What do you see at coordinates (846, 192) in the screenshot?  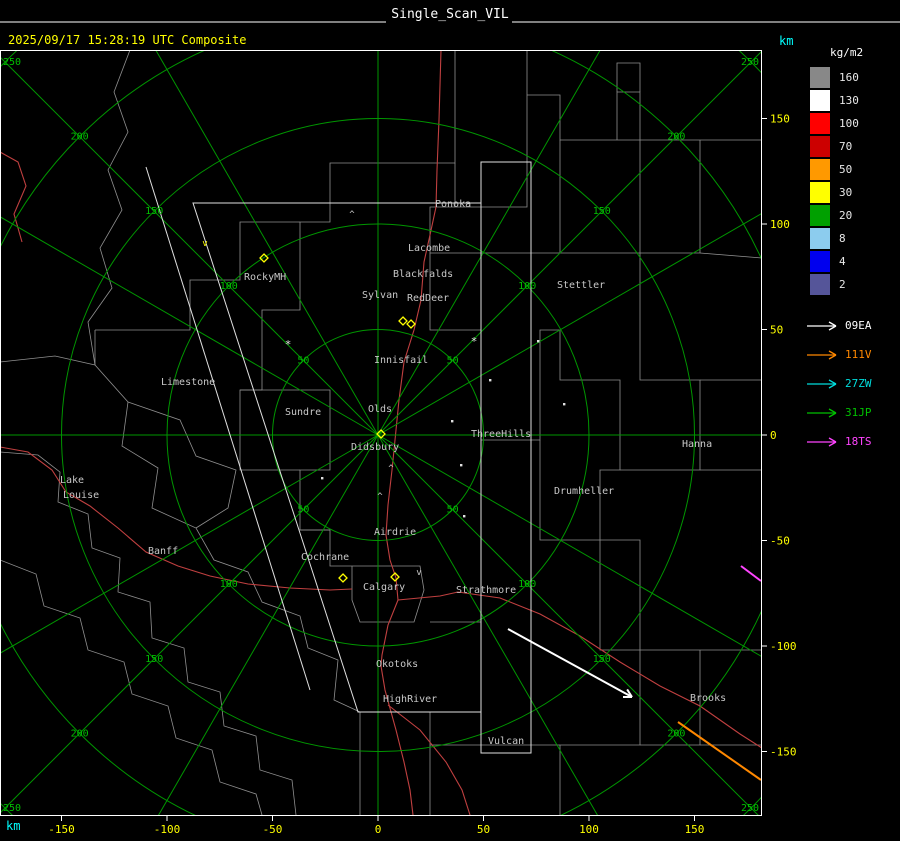 I see `legend-scale-value: 30` at bounding box center [846, 192].